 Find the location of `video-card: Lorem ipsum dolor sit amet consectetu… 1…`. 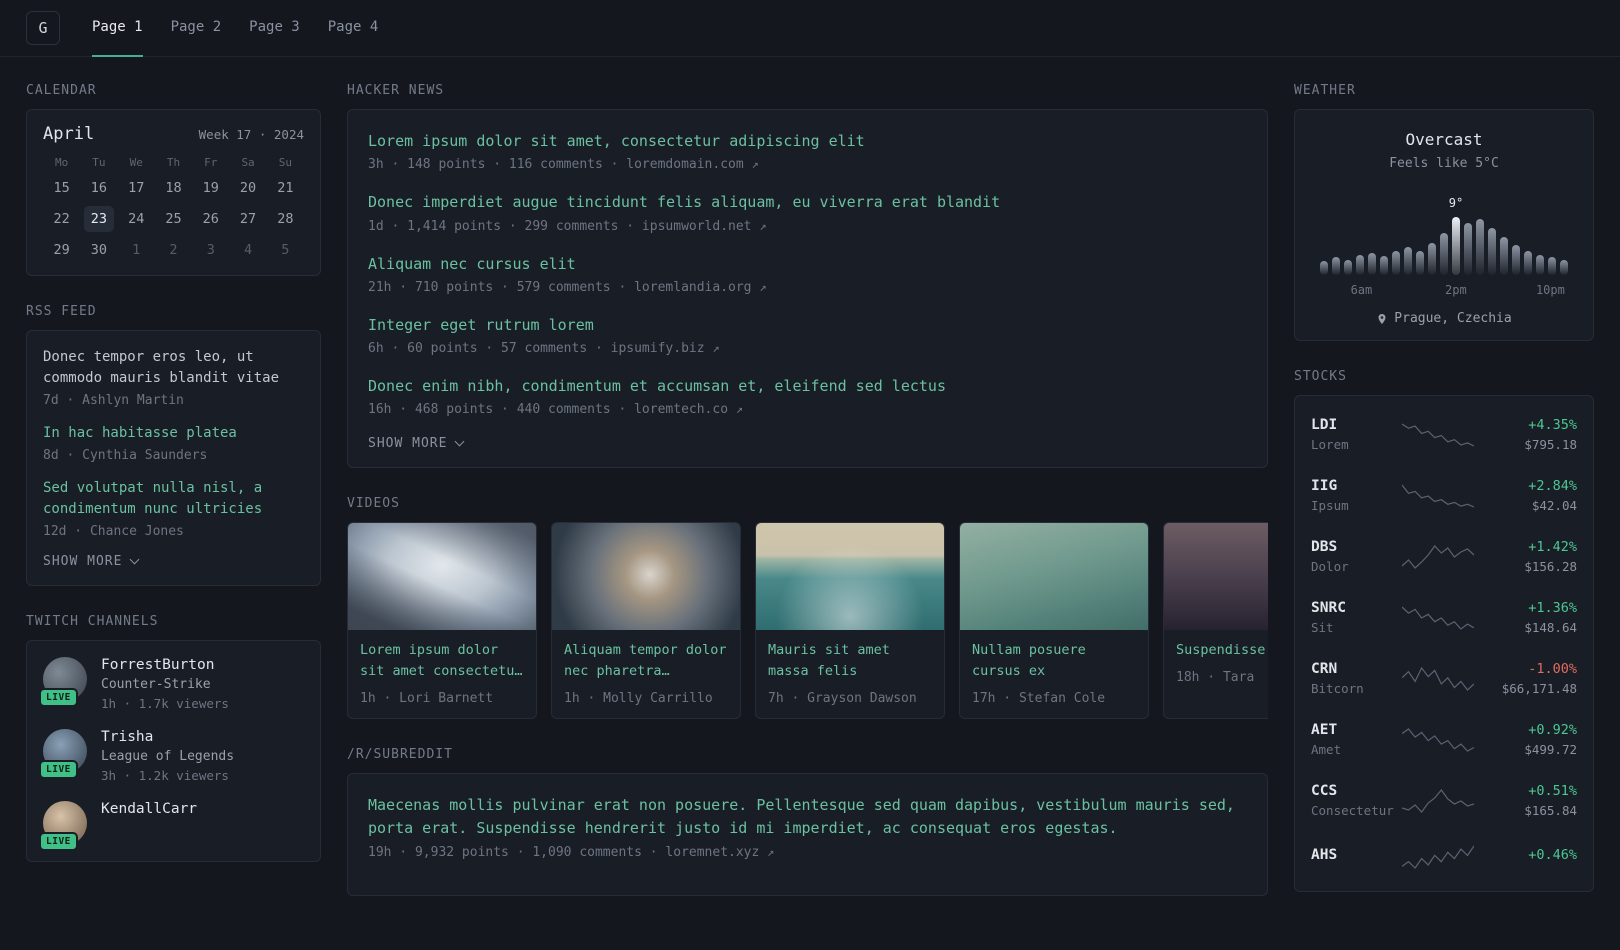

video-card: Lorem ipsum dolor sit amet consectetu… 1… is located at coordinates (442, 621).